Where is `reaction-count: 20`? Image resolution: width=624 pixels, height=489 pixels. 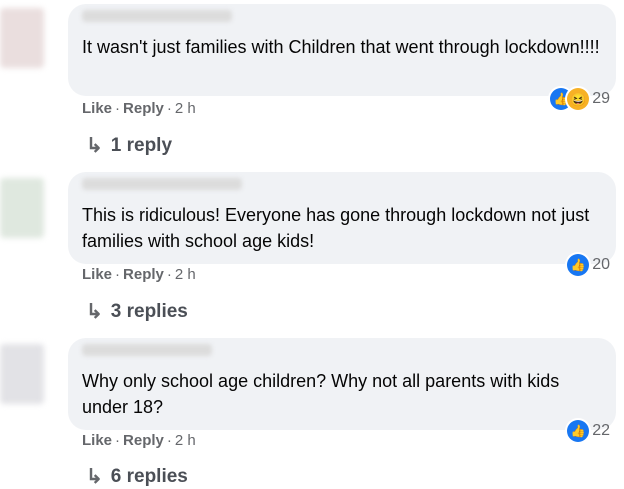 reaction-count: 20 is located at coordinates (601, 264).